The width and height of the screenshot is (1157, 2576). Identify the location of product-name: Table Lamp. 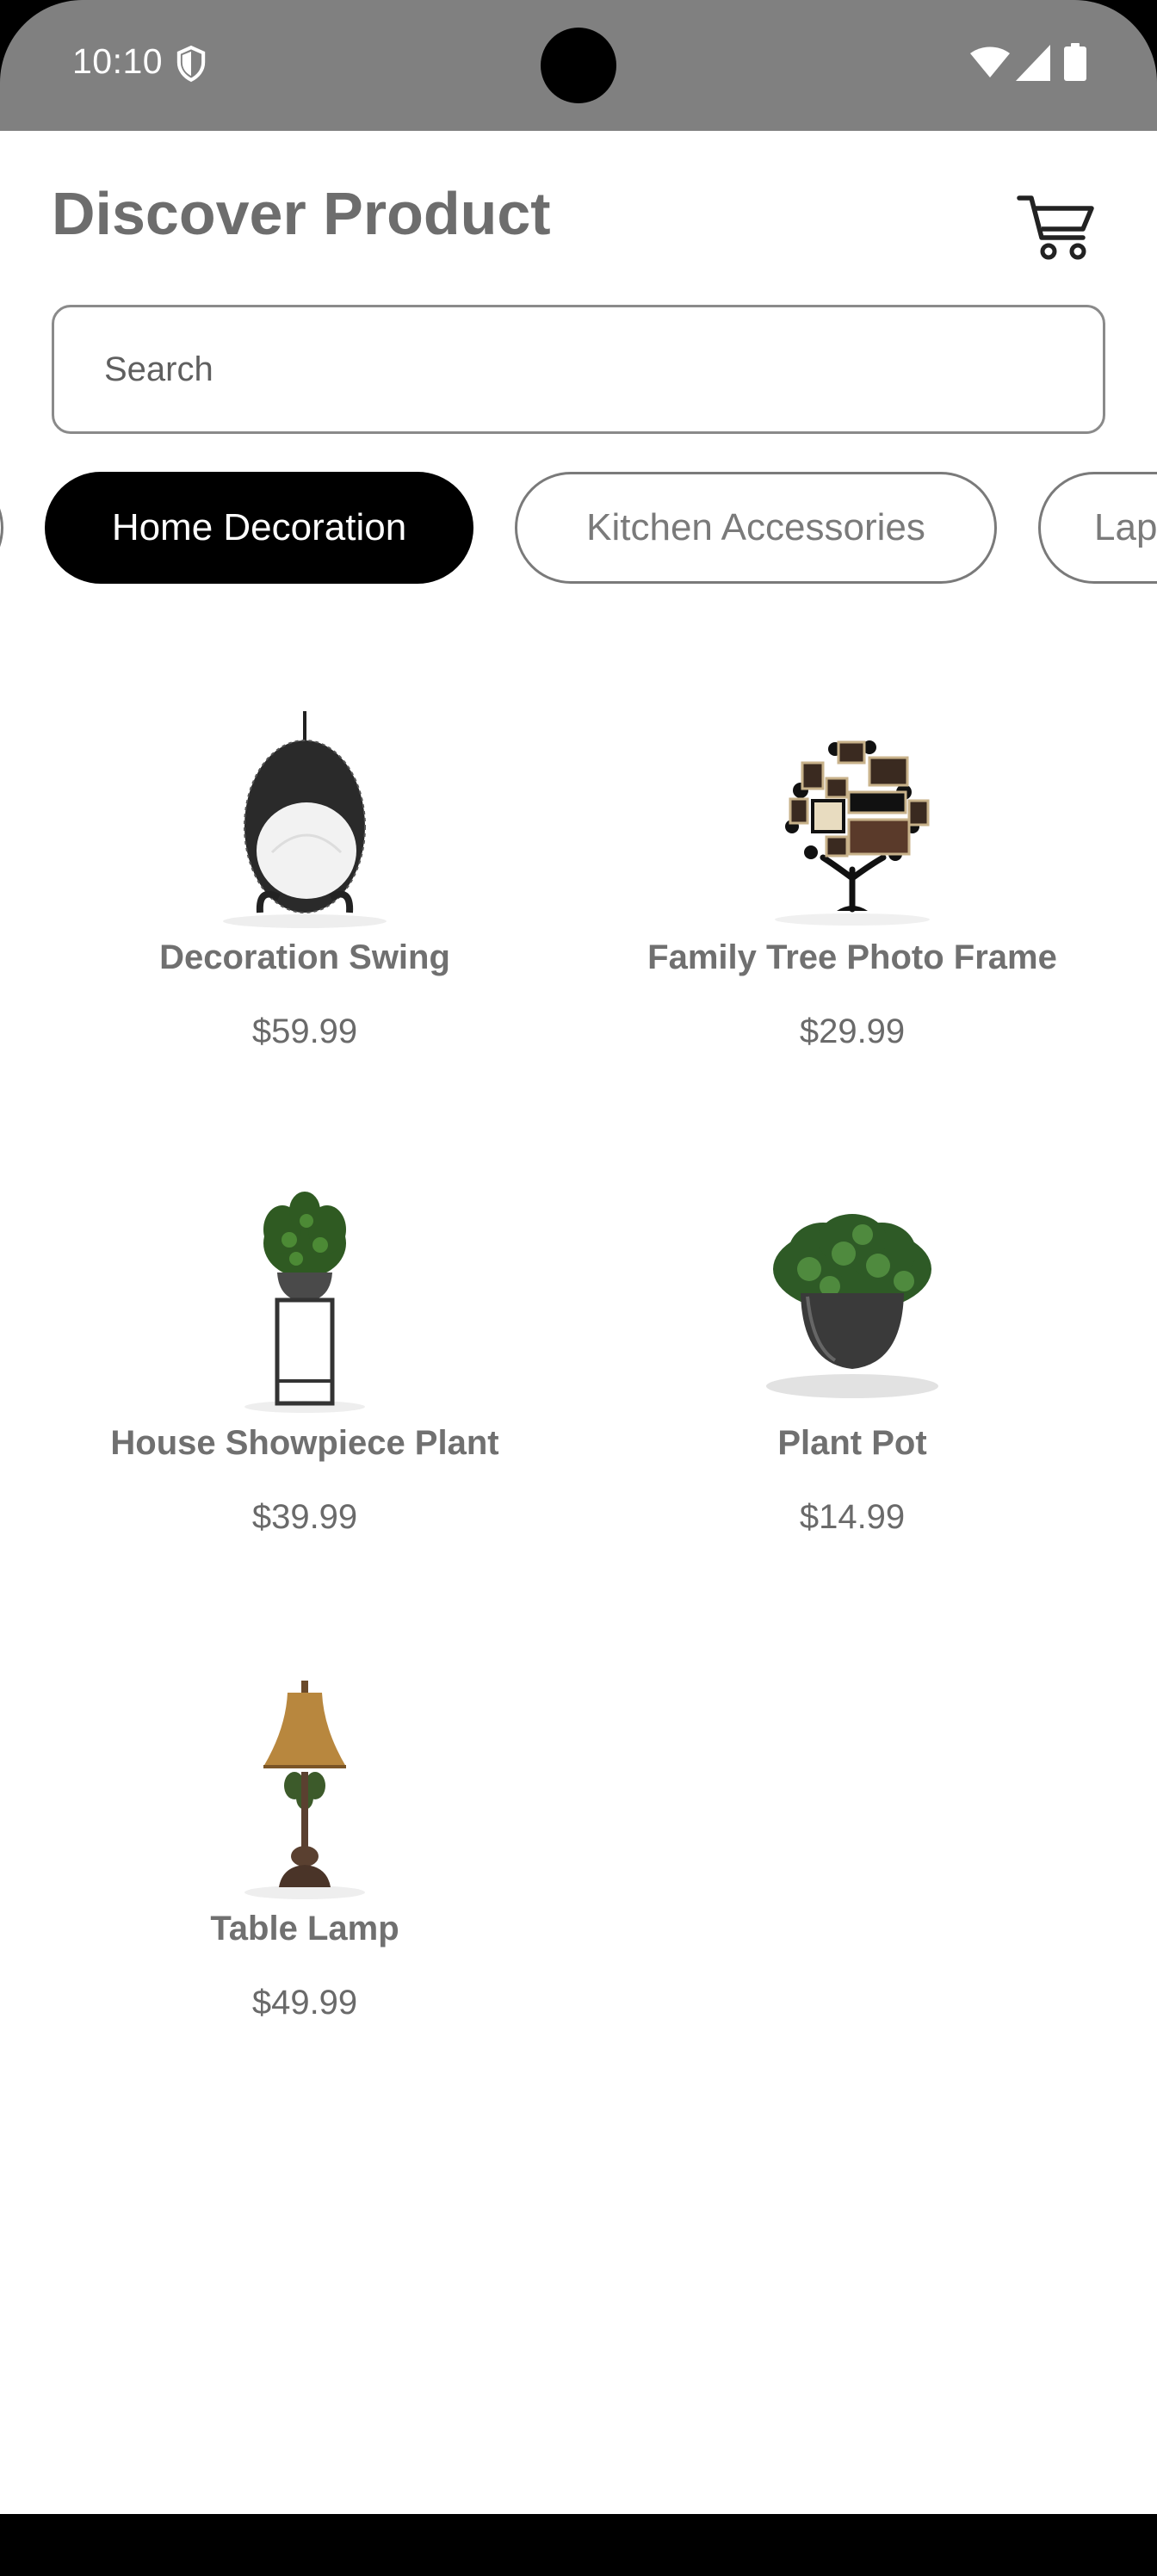
(305, 1929).